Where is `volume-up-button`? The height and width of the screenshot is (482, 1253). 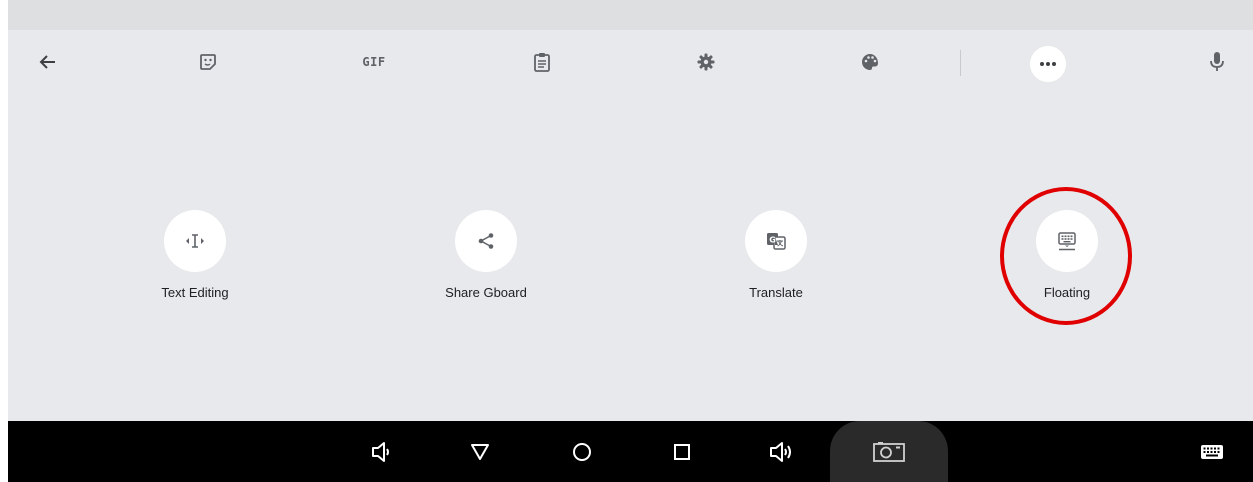
volume-up-button is located at coordinates (781, 452).